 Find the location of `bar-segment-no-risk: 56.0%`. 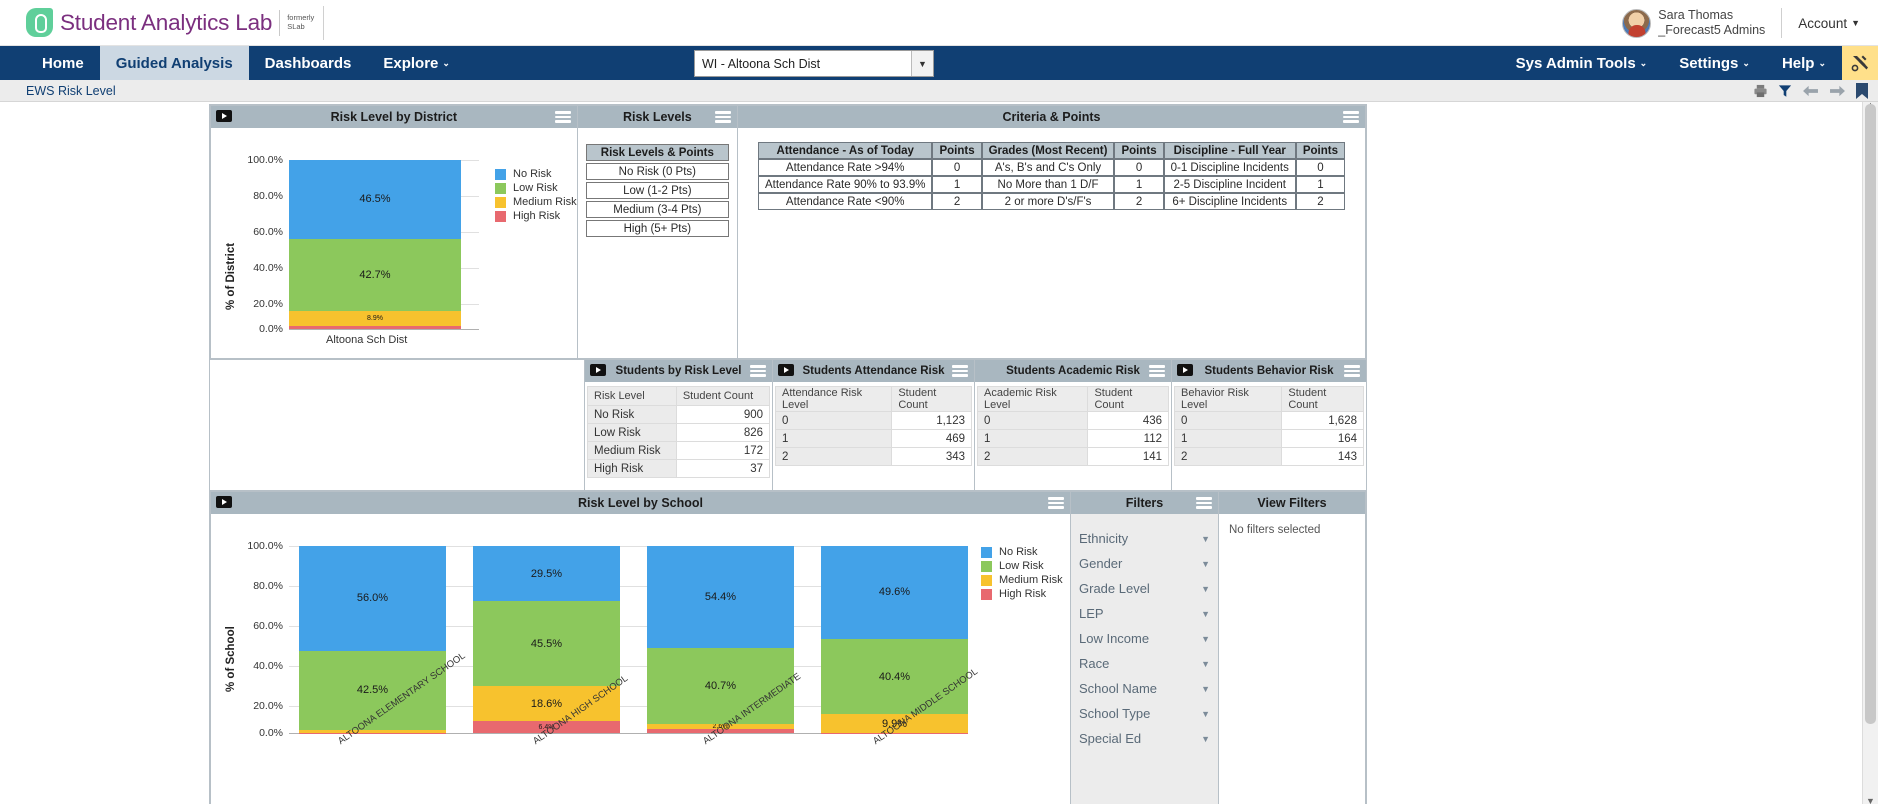

bar-segment-no-risk: 56.0% is located at coordinates (372, 598).